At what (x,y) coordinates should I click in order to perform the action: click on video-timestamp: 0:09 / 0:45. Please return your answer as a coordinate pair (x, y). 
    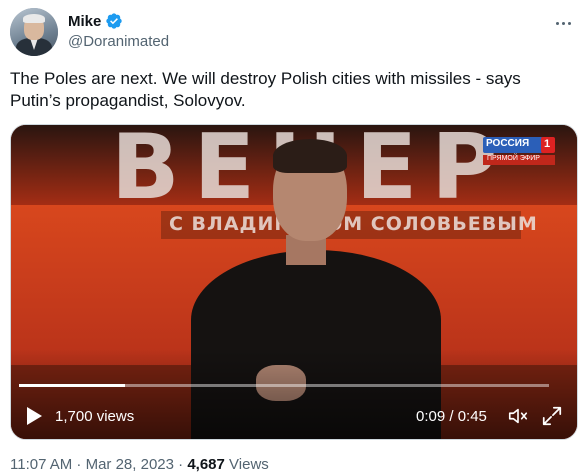
    Looking at the image, I should click on (451, 416).